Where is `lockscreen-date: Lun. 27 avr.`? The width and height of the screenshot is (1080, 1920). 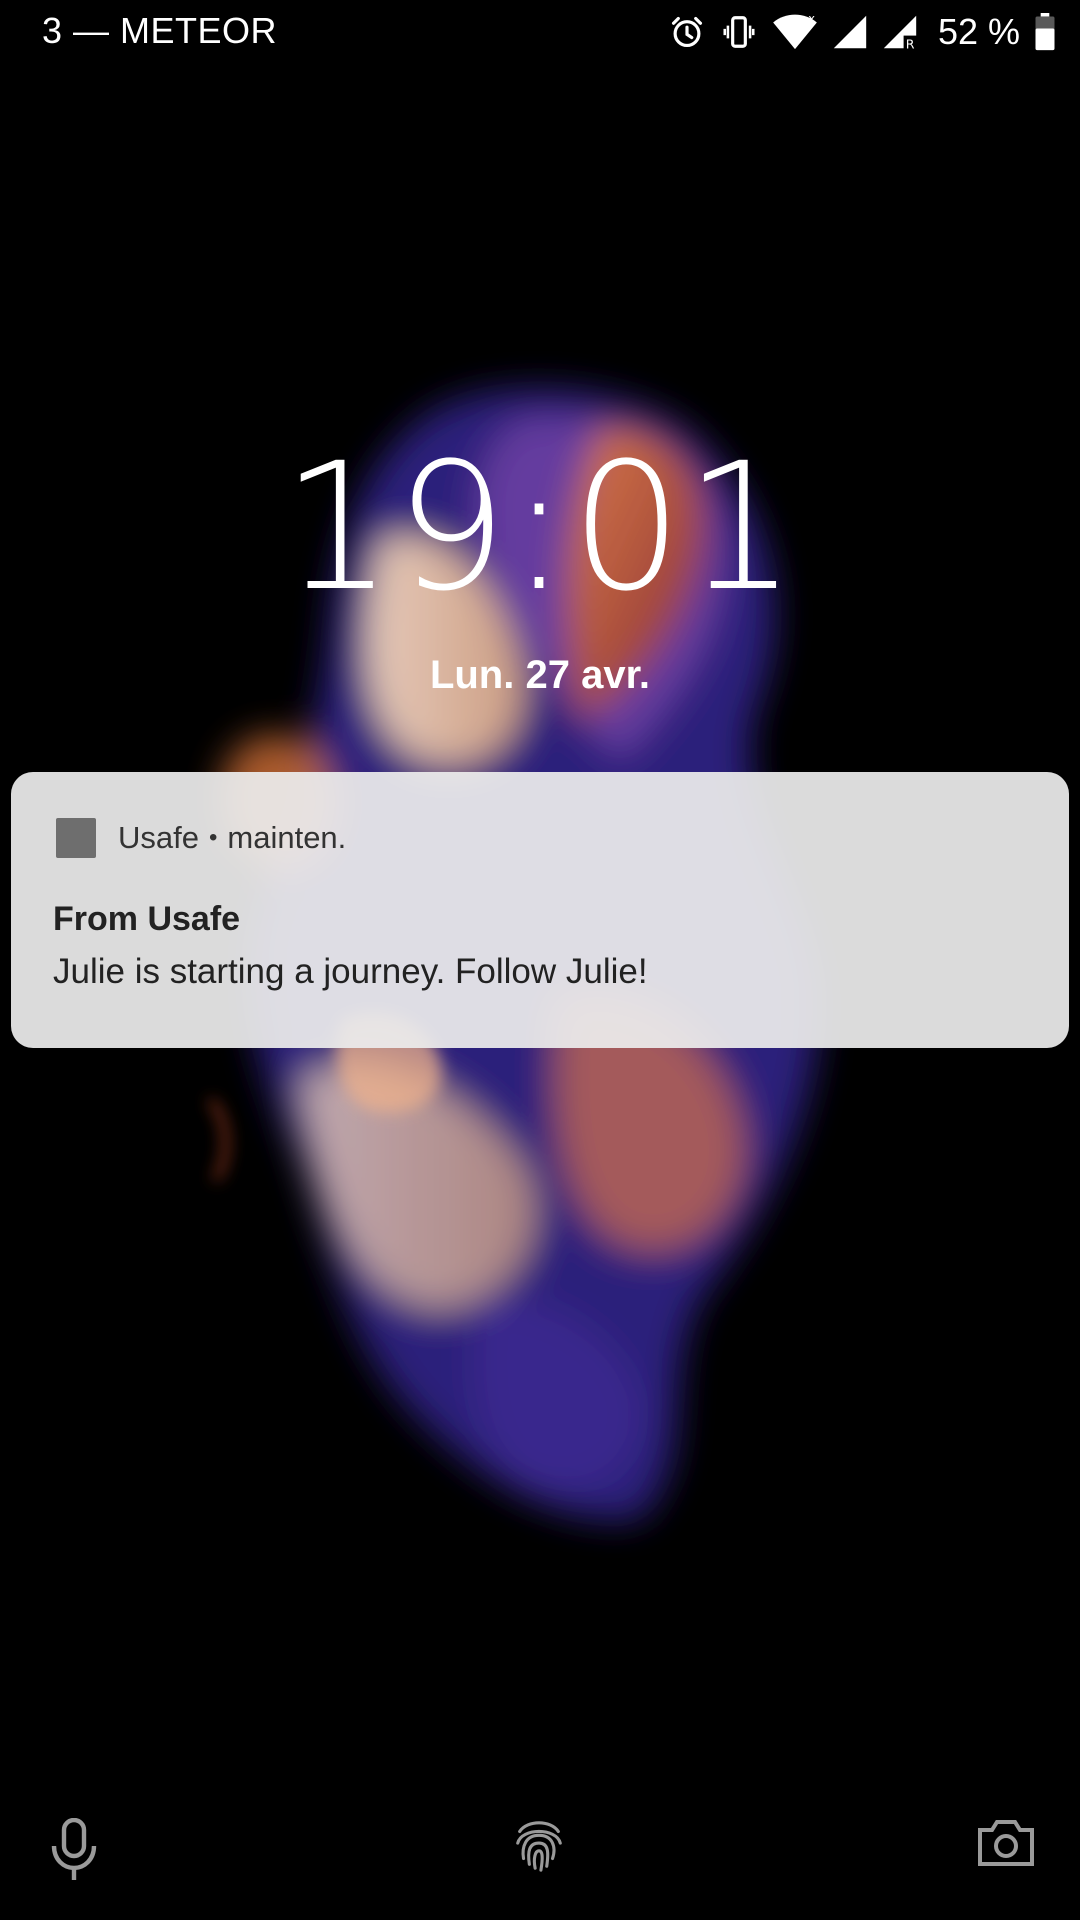
lockscreen-date: Lun. 27 avr. is located at coordinates (540, 675).